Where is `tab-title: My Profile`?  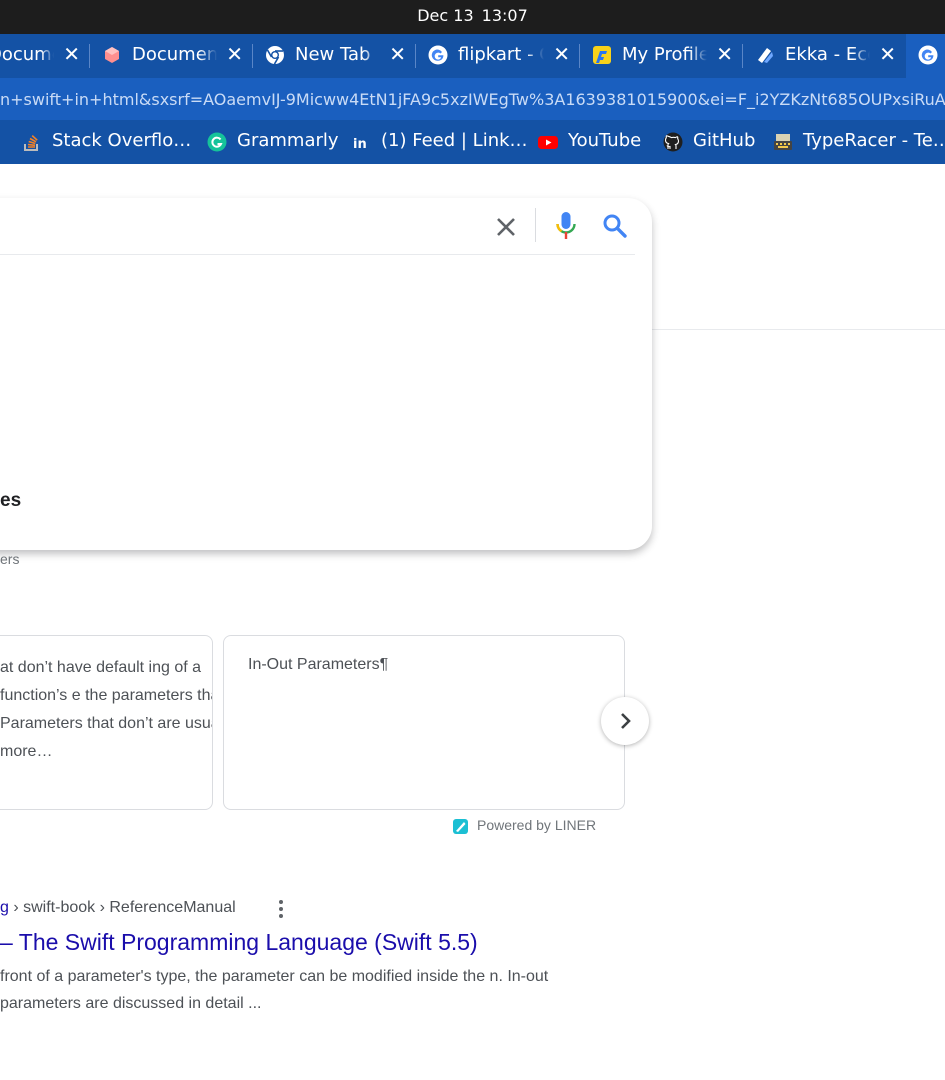 tab-title: My Profile is located at coordinates (664, 54).